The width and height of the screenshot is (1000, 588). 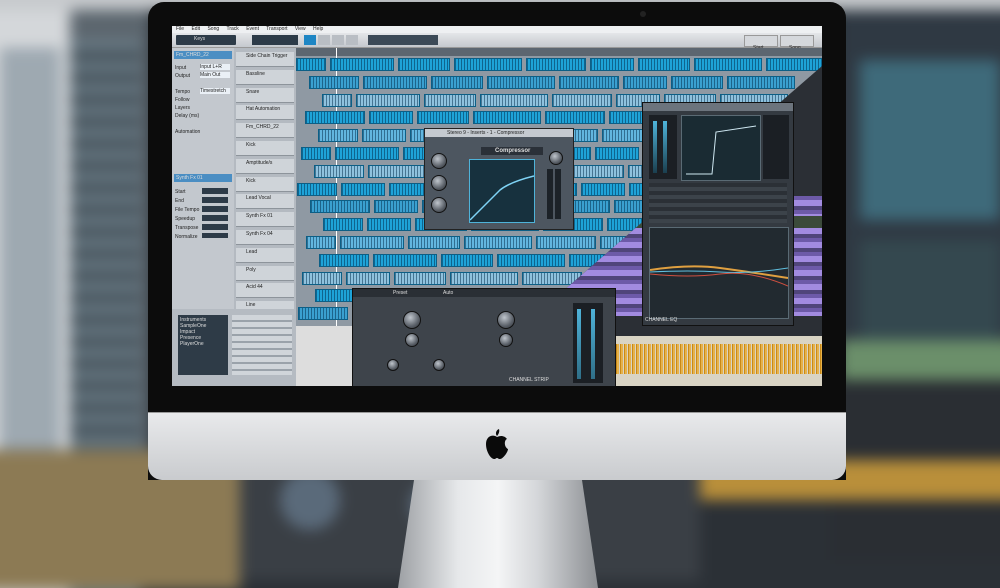 What do you see at coordinates (439, 183) in the screenshot?
I see `threshold-knob` at bounding box center [439, 183].